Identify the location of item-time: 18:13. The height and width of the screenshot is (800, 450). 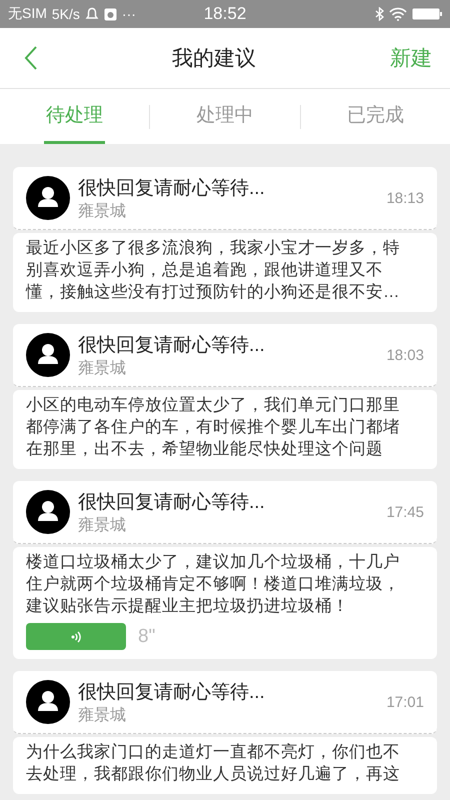
(405, 198).